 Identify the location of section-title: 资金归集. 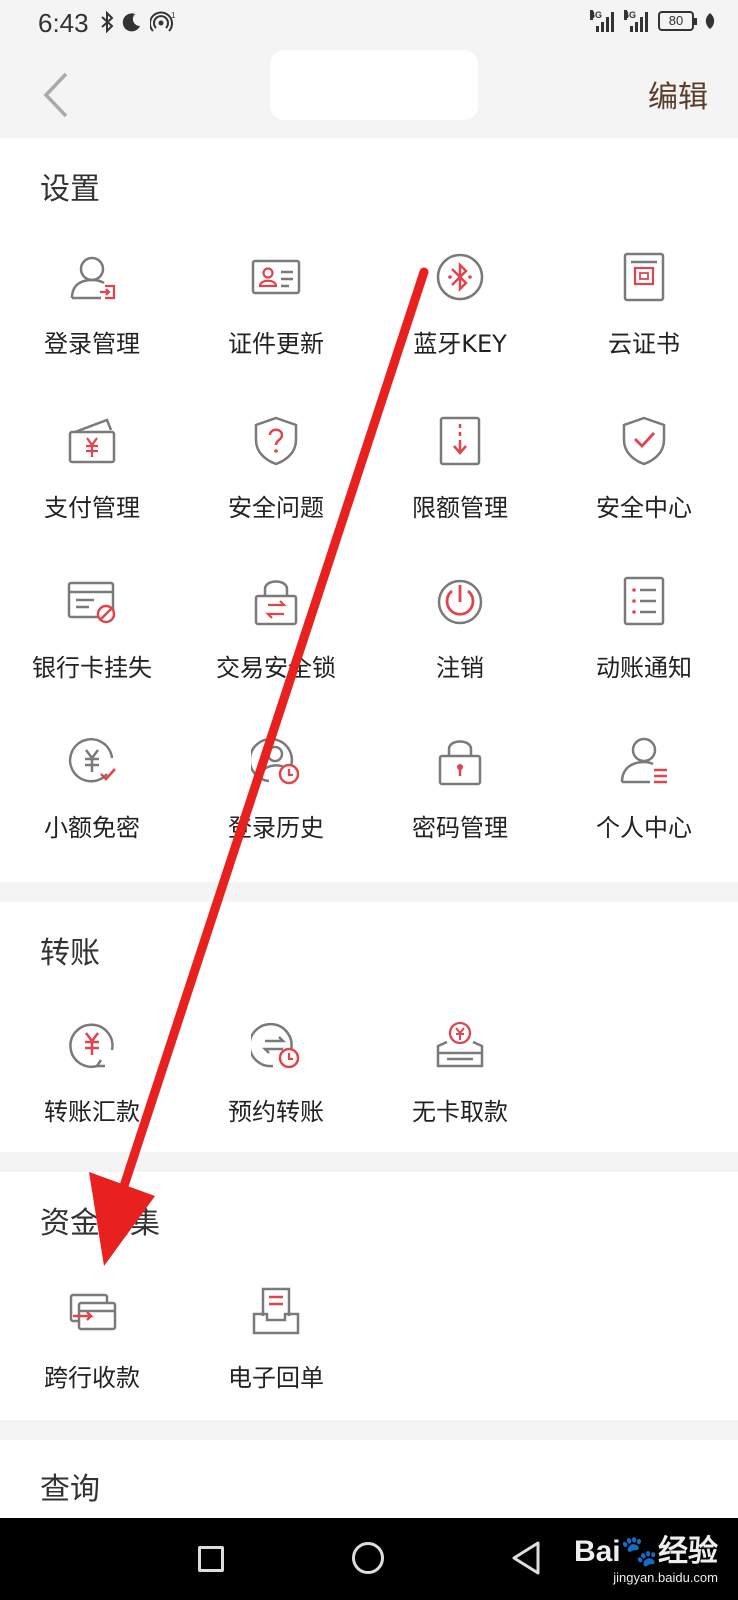
(100, 1223).